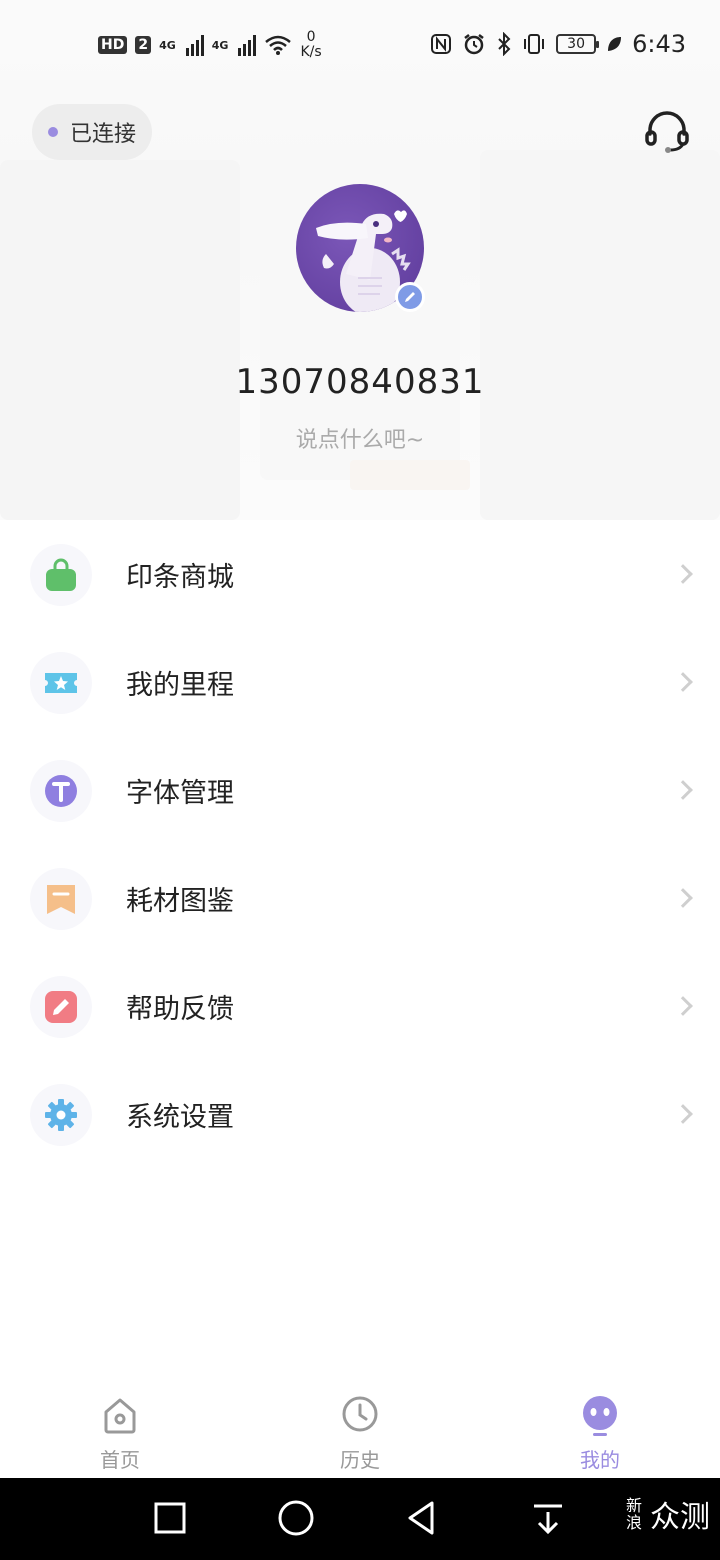  I want to click on gear-icon, so click(61, 1115).